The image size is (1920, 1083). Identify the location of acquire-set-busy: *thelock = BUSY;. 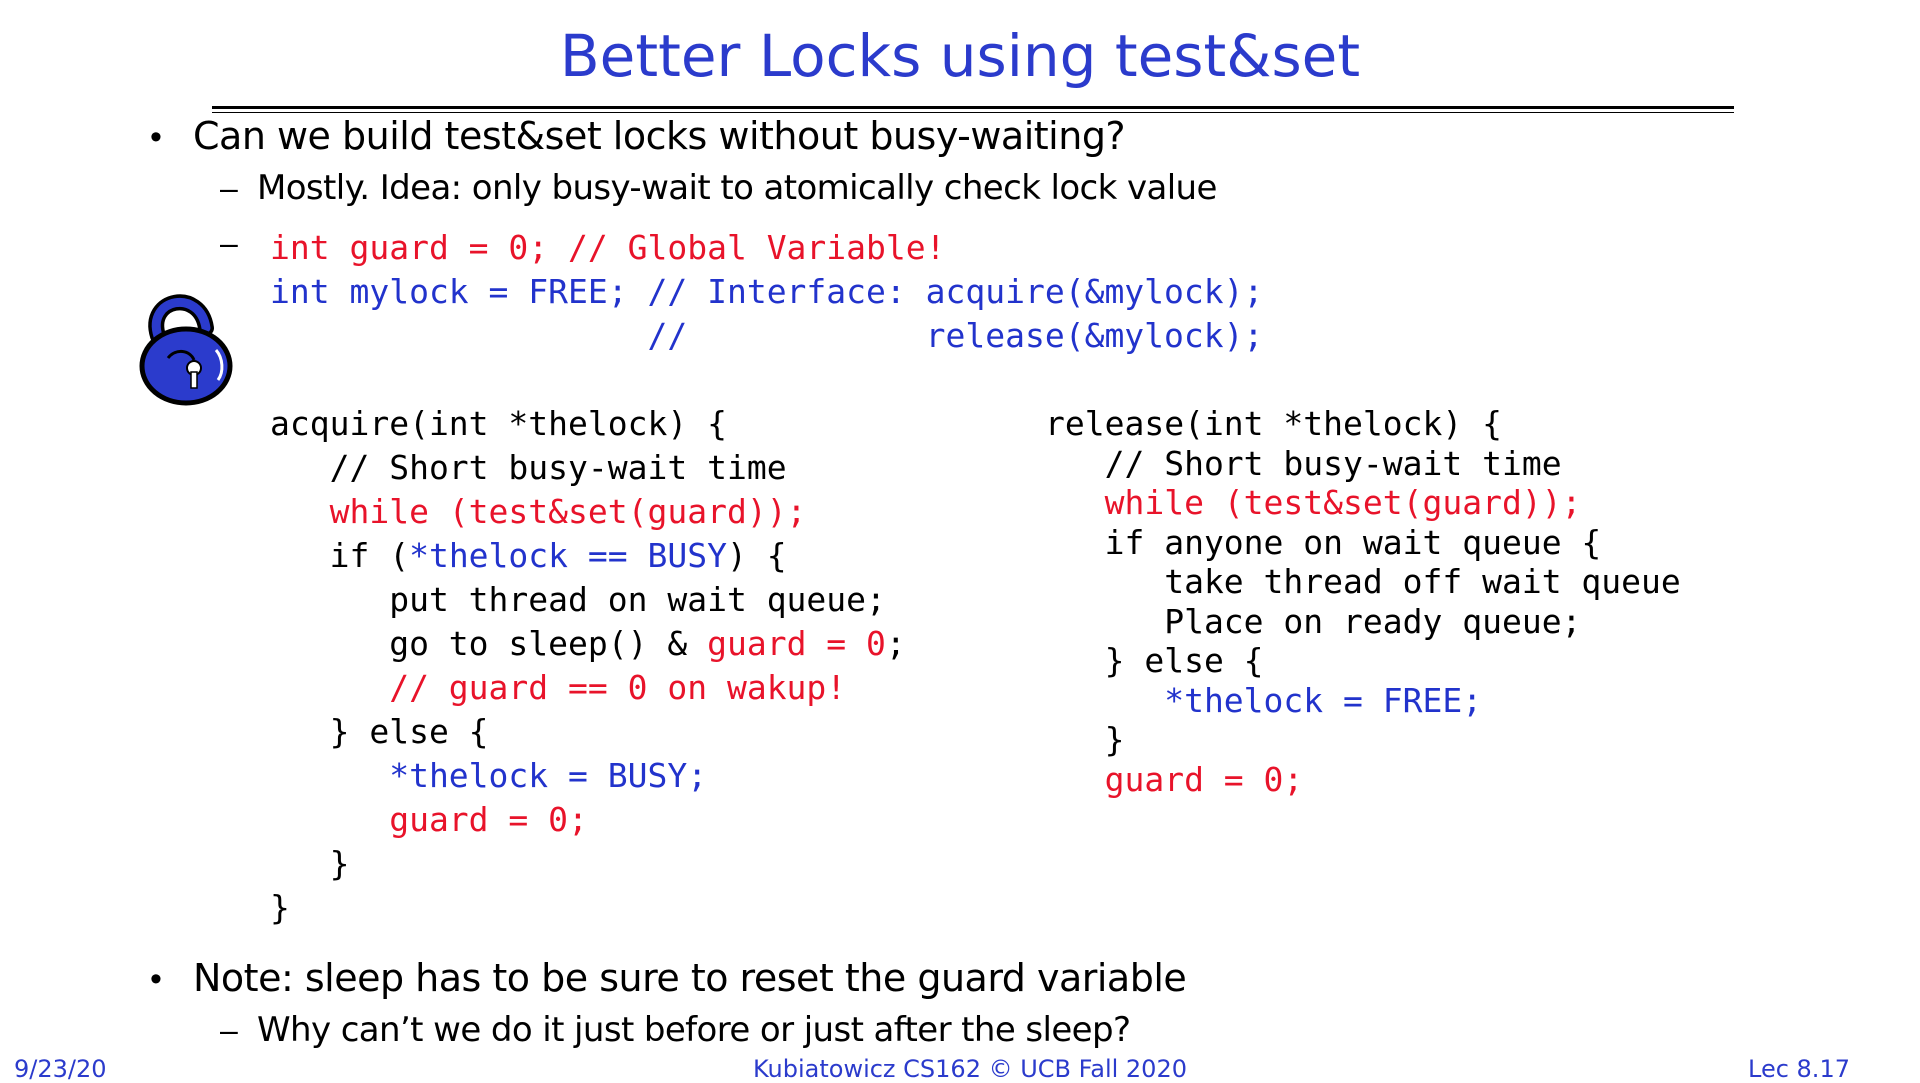
(489, 775).